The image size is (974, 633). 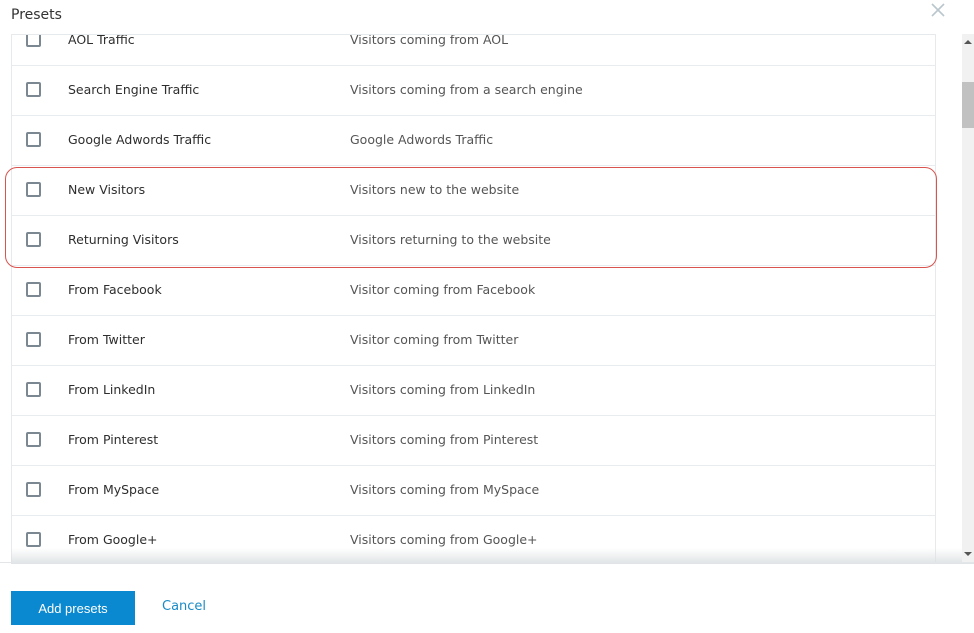 I want to click on preset-name: Search Engine Traffic, so click(x=134, y=89).